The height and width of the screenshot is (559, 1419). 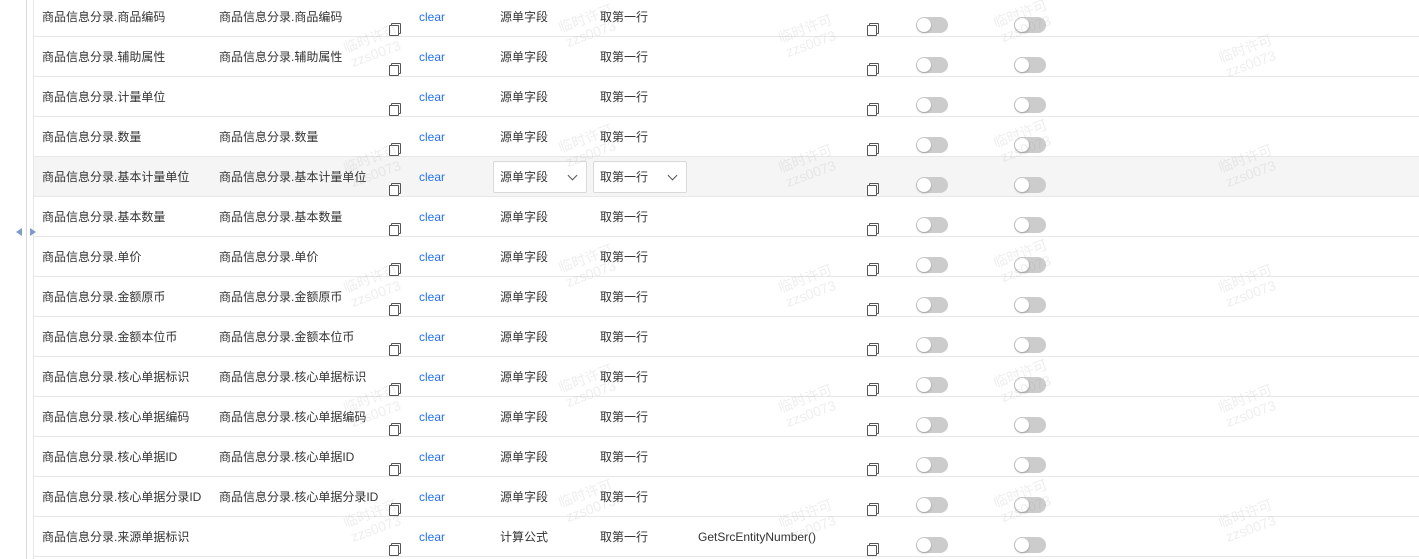 I want to click on target-field: 商品信息分录.辅助属性, so click(x=280, y=57).